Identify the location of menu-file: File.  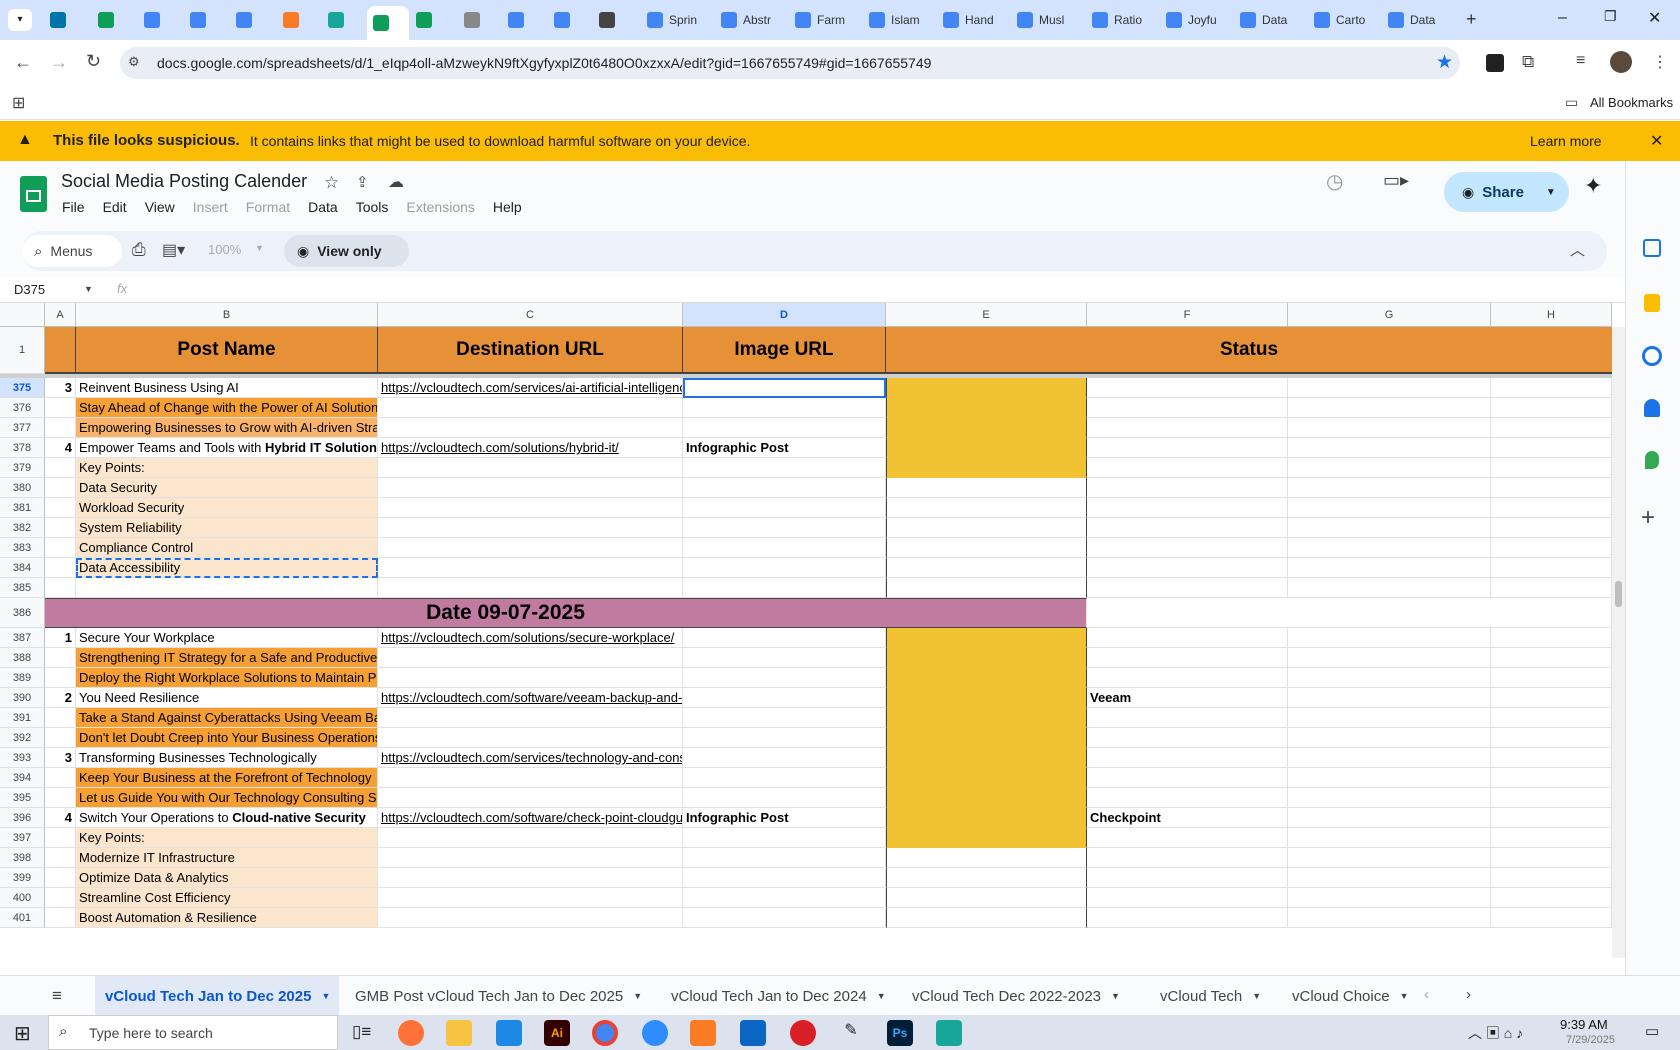
(73, 207).